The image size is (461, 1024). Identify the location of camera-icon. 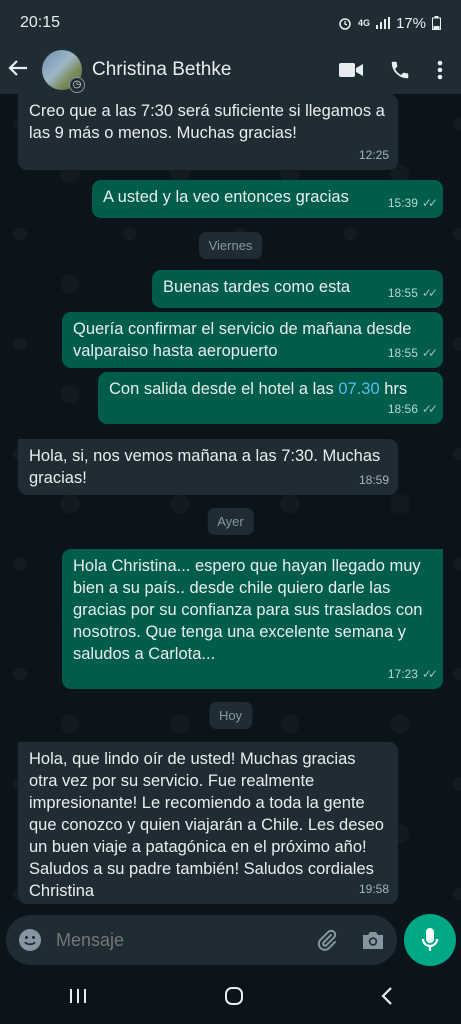
(373, 940).